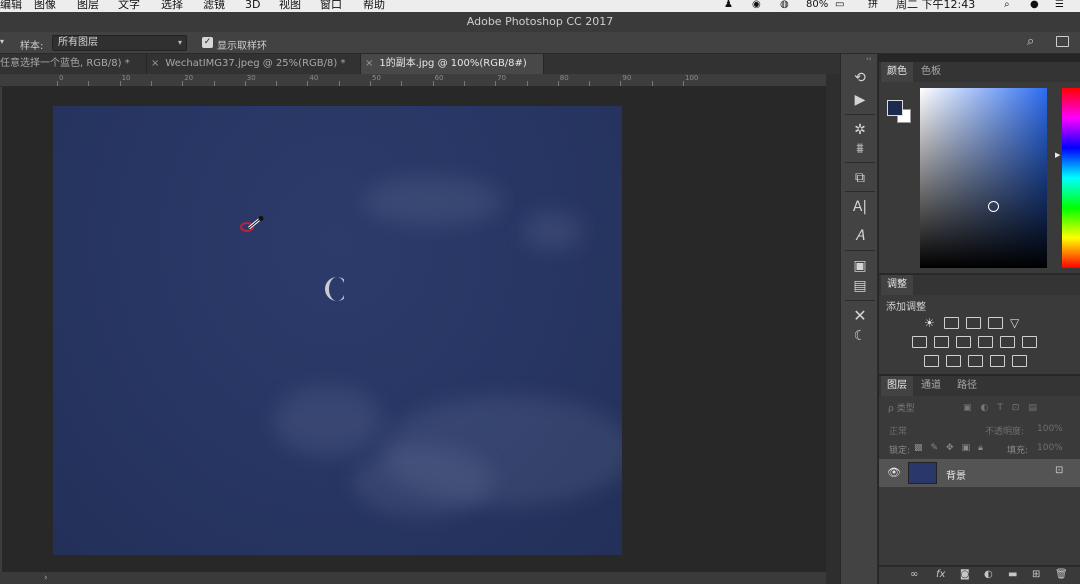 This screenshot has width=1080, height=584. I want to click on notes-icon: ▤, so click(860, 286).